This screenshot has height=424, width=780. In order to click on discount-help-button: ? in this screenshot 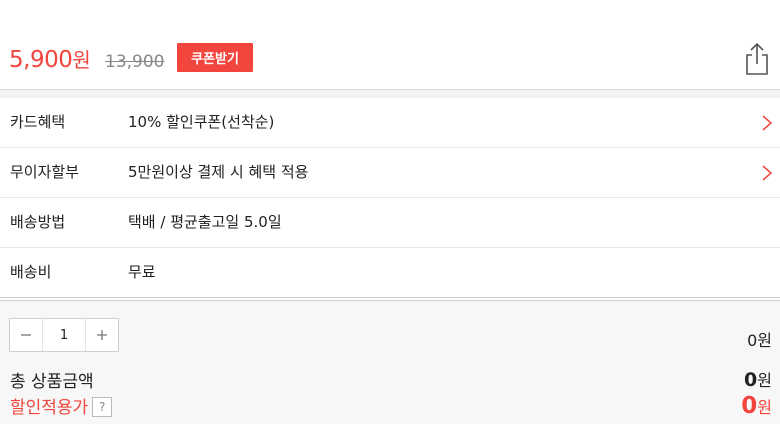, I will do `click(102, 407)`.